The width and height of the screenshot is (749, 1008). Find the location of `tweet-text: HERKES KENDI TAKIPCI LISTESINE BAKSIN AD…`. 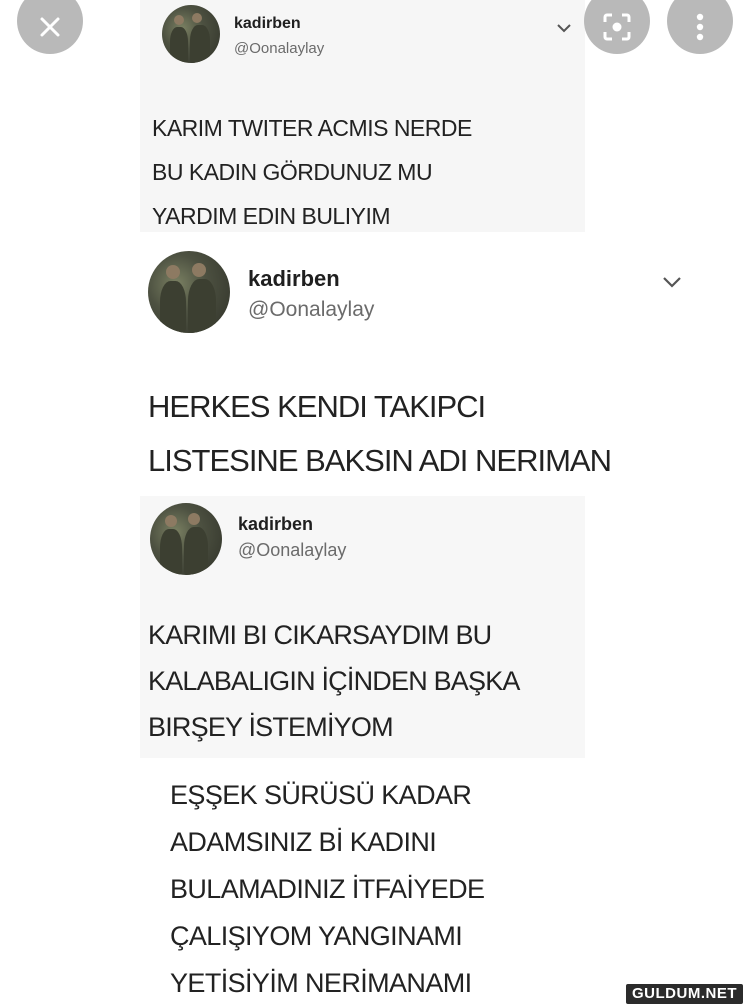

tweet-text: HERKES KENDI TAKIPCI LISTESINE BAKSIN AD… is located at coordinates (380, 433).